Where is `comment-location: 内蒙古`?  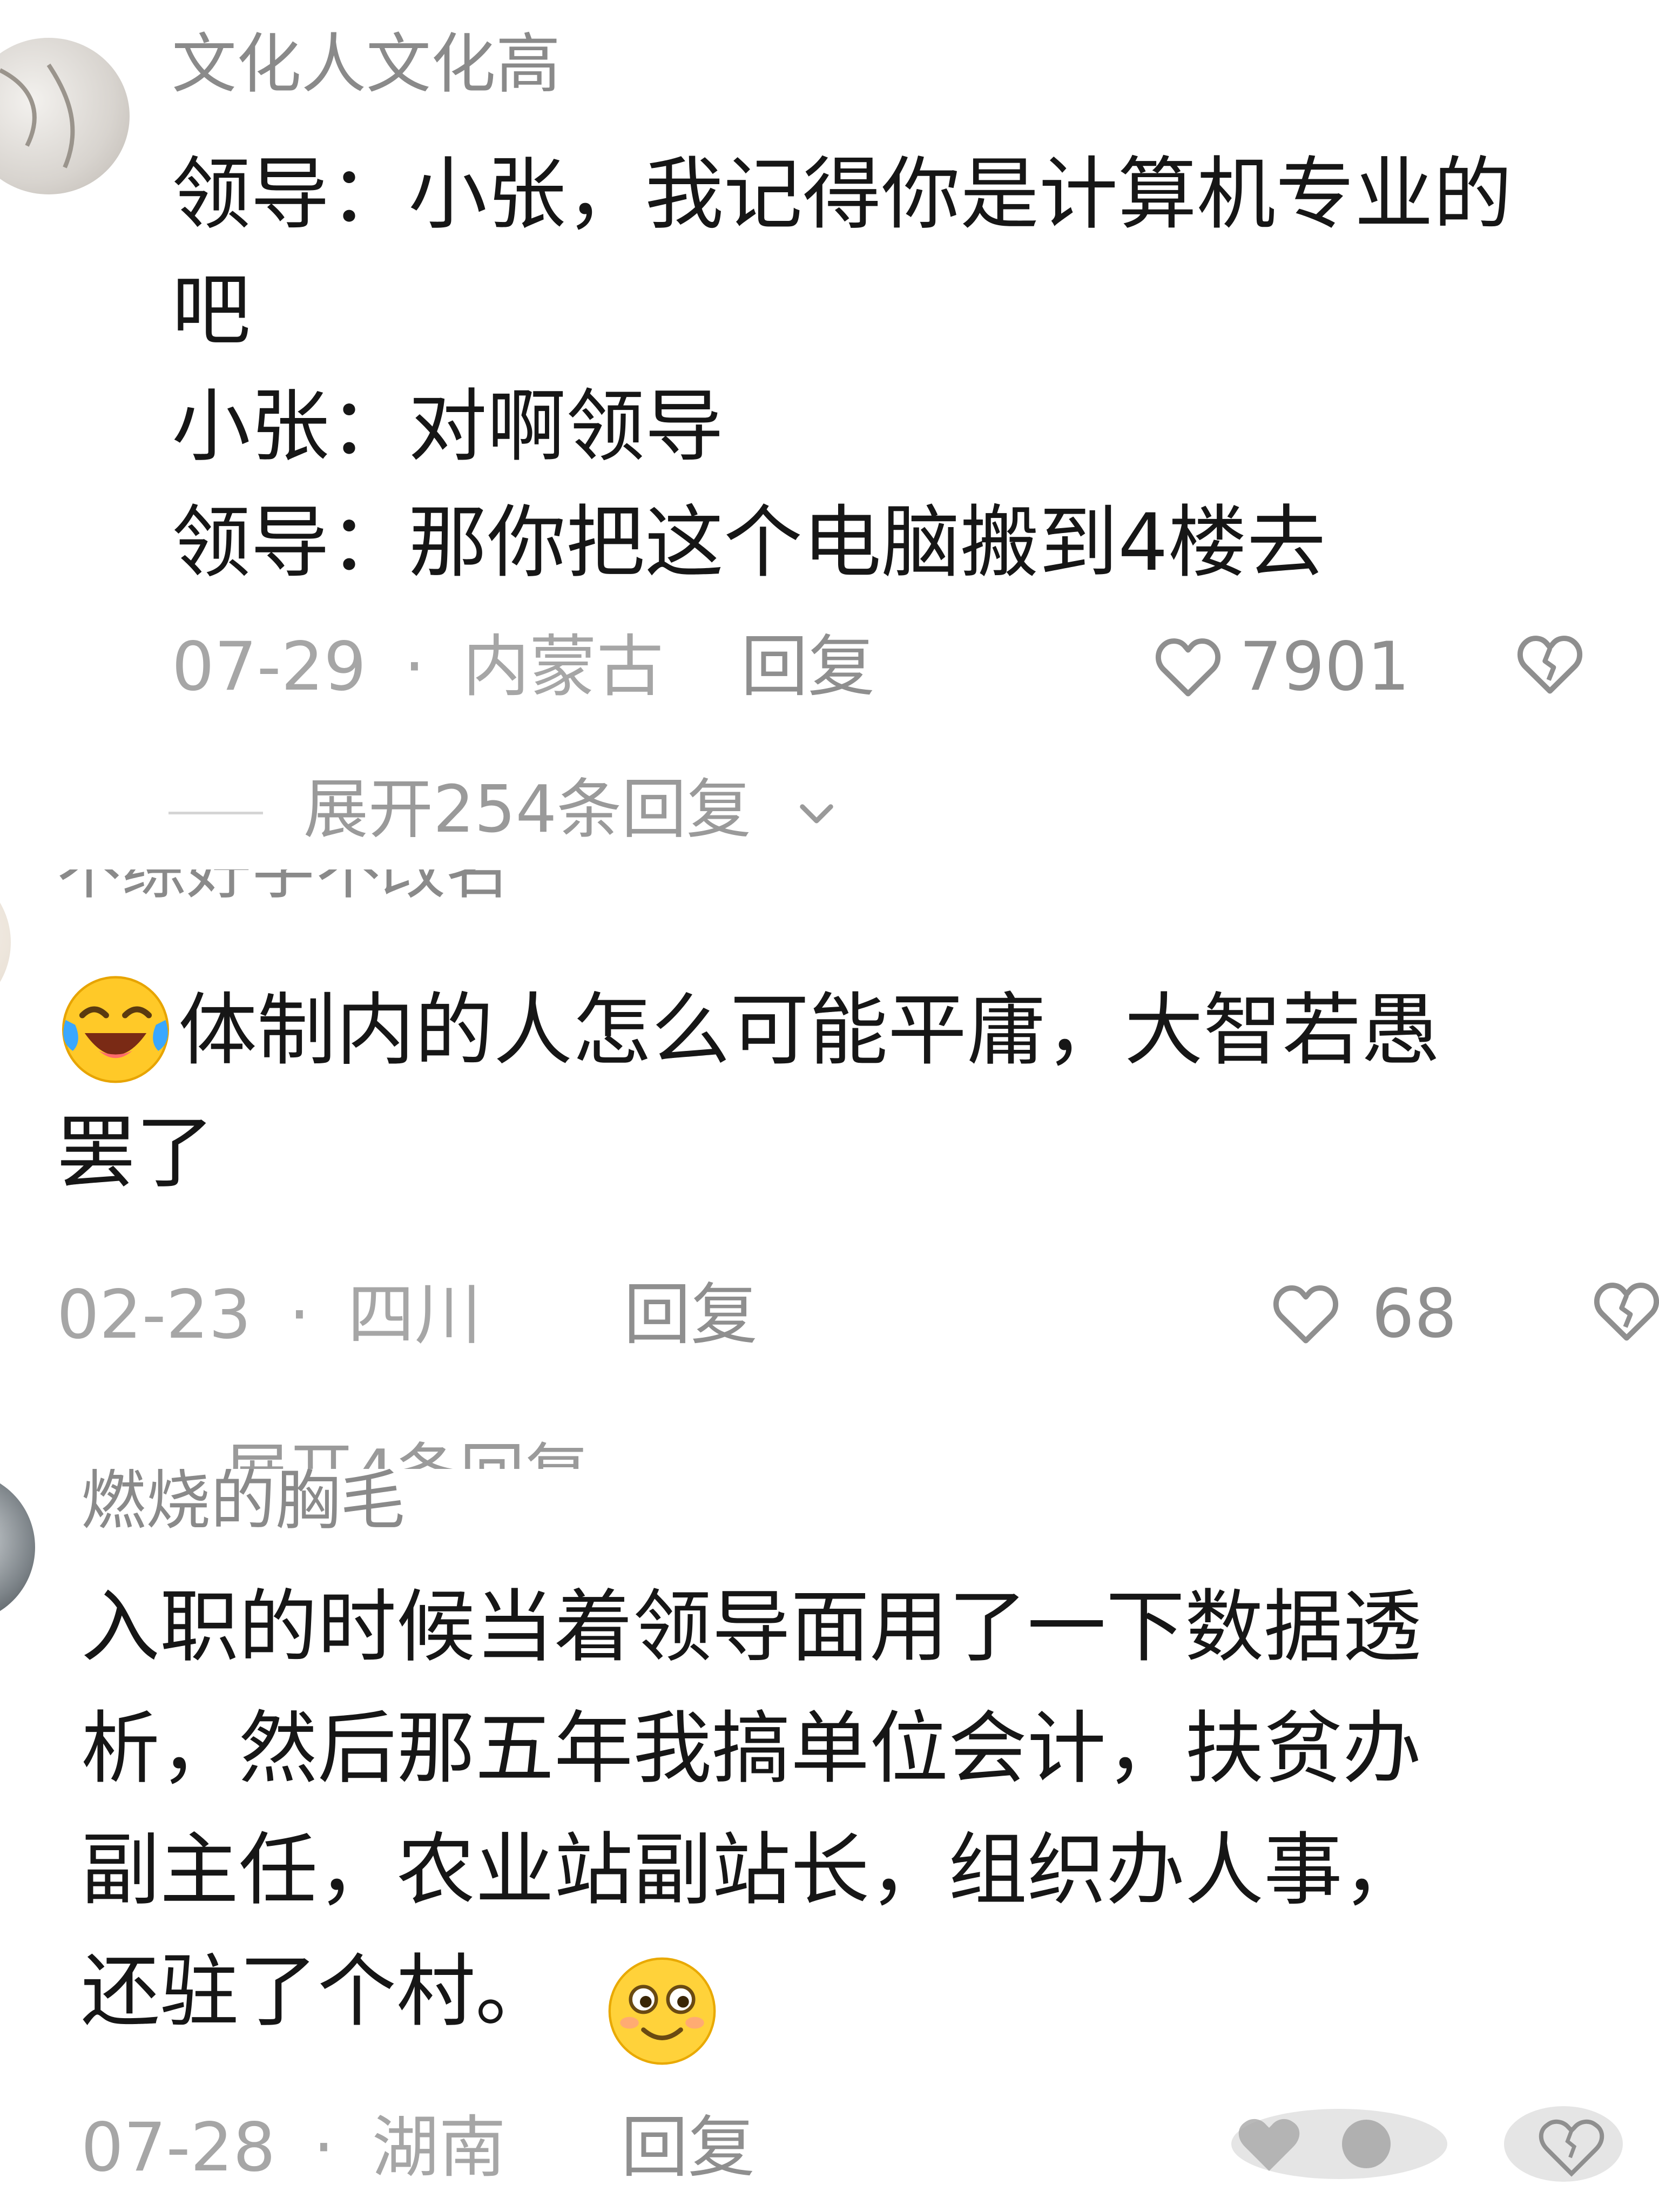 comment-location: 内蒙古 is located at coordinates (563, 667).